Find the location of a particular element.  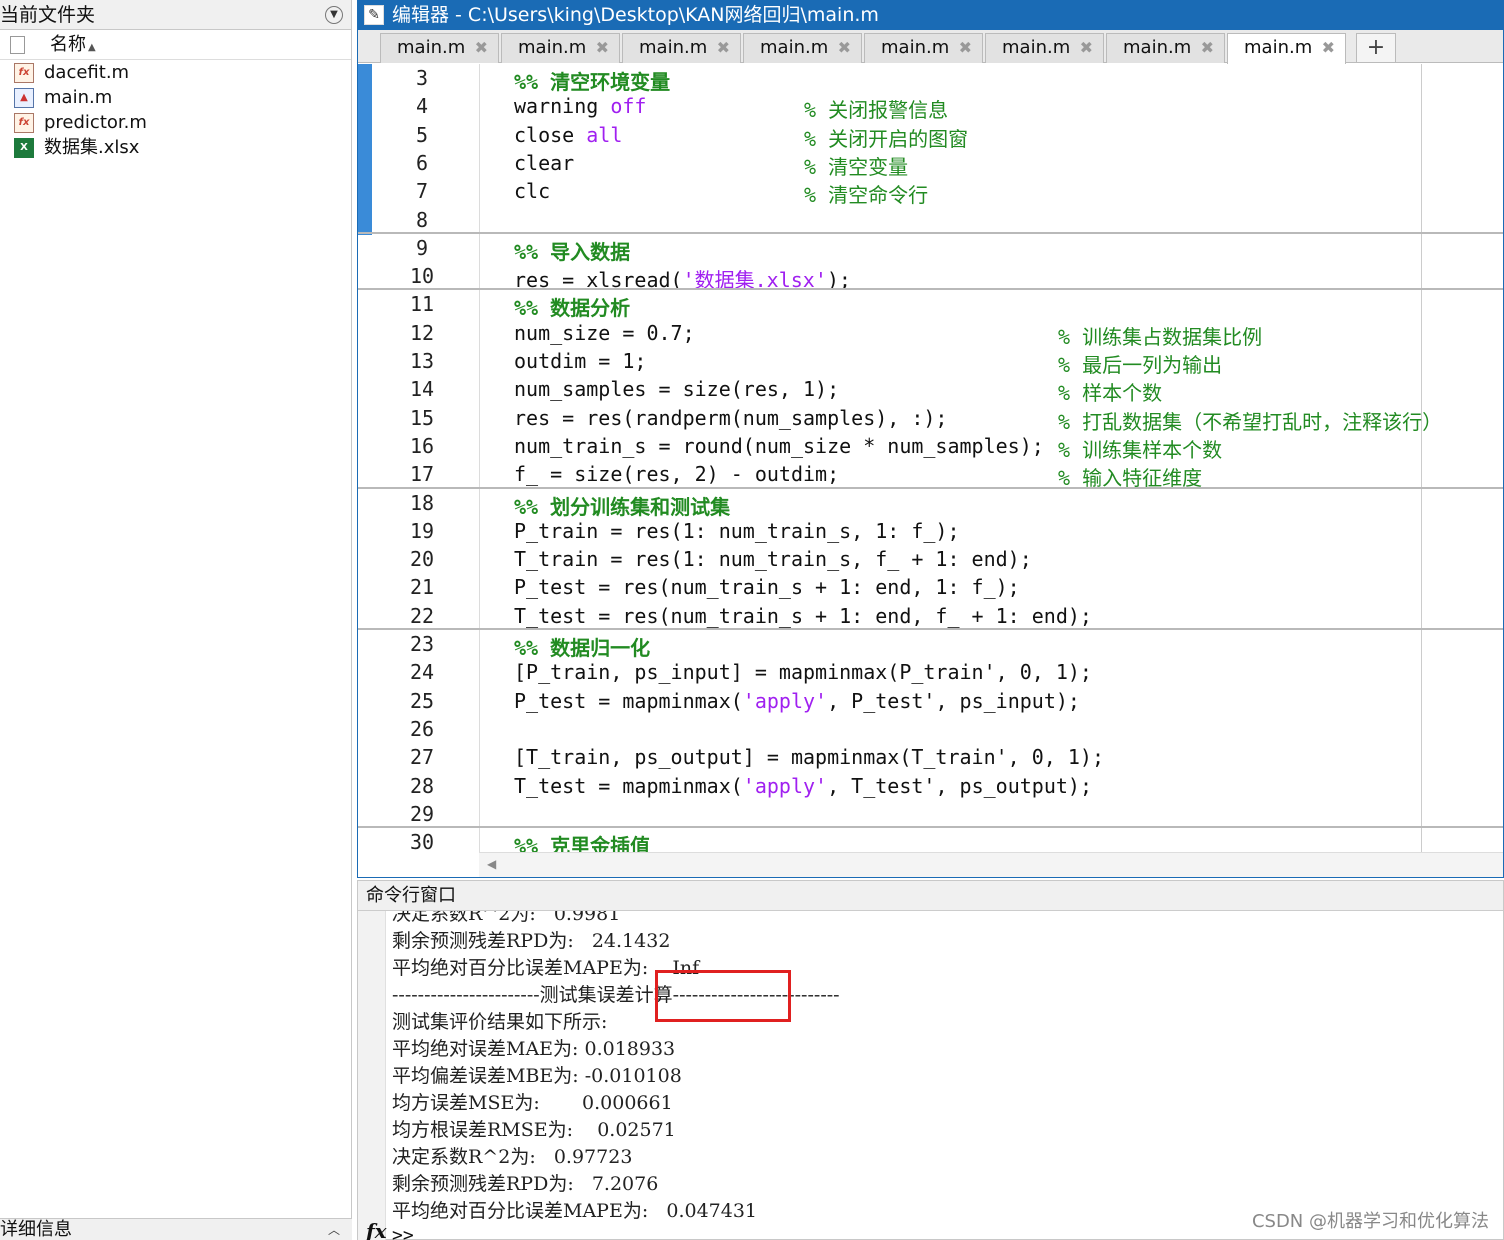

line-number: 19 is located at coordinates (422, 530).